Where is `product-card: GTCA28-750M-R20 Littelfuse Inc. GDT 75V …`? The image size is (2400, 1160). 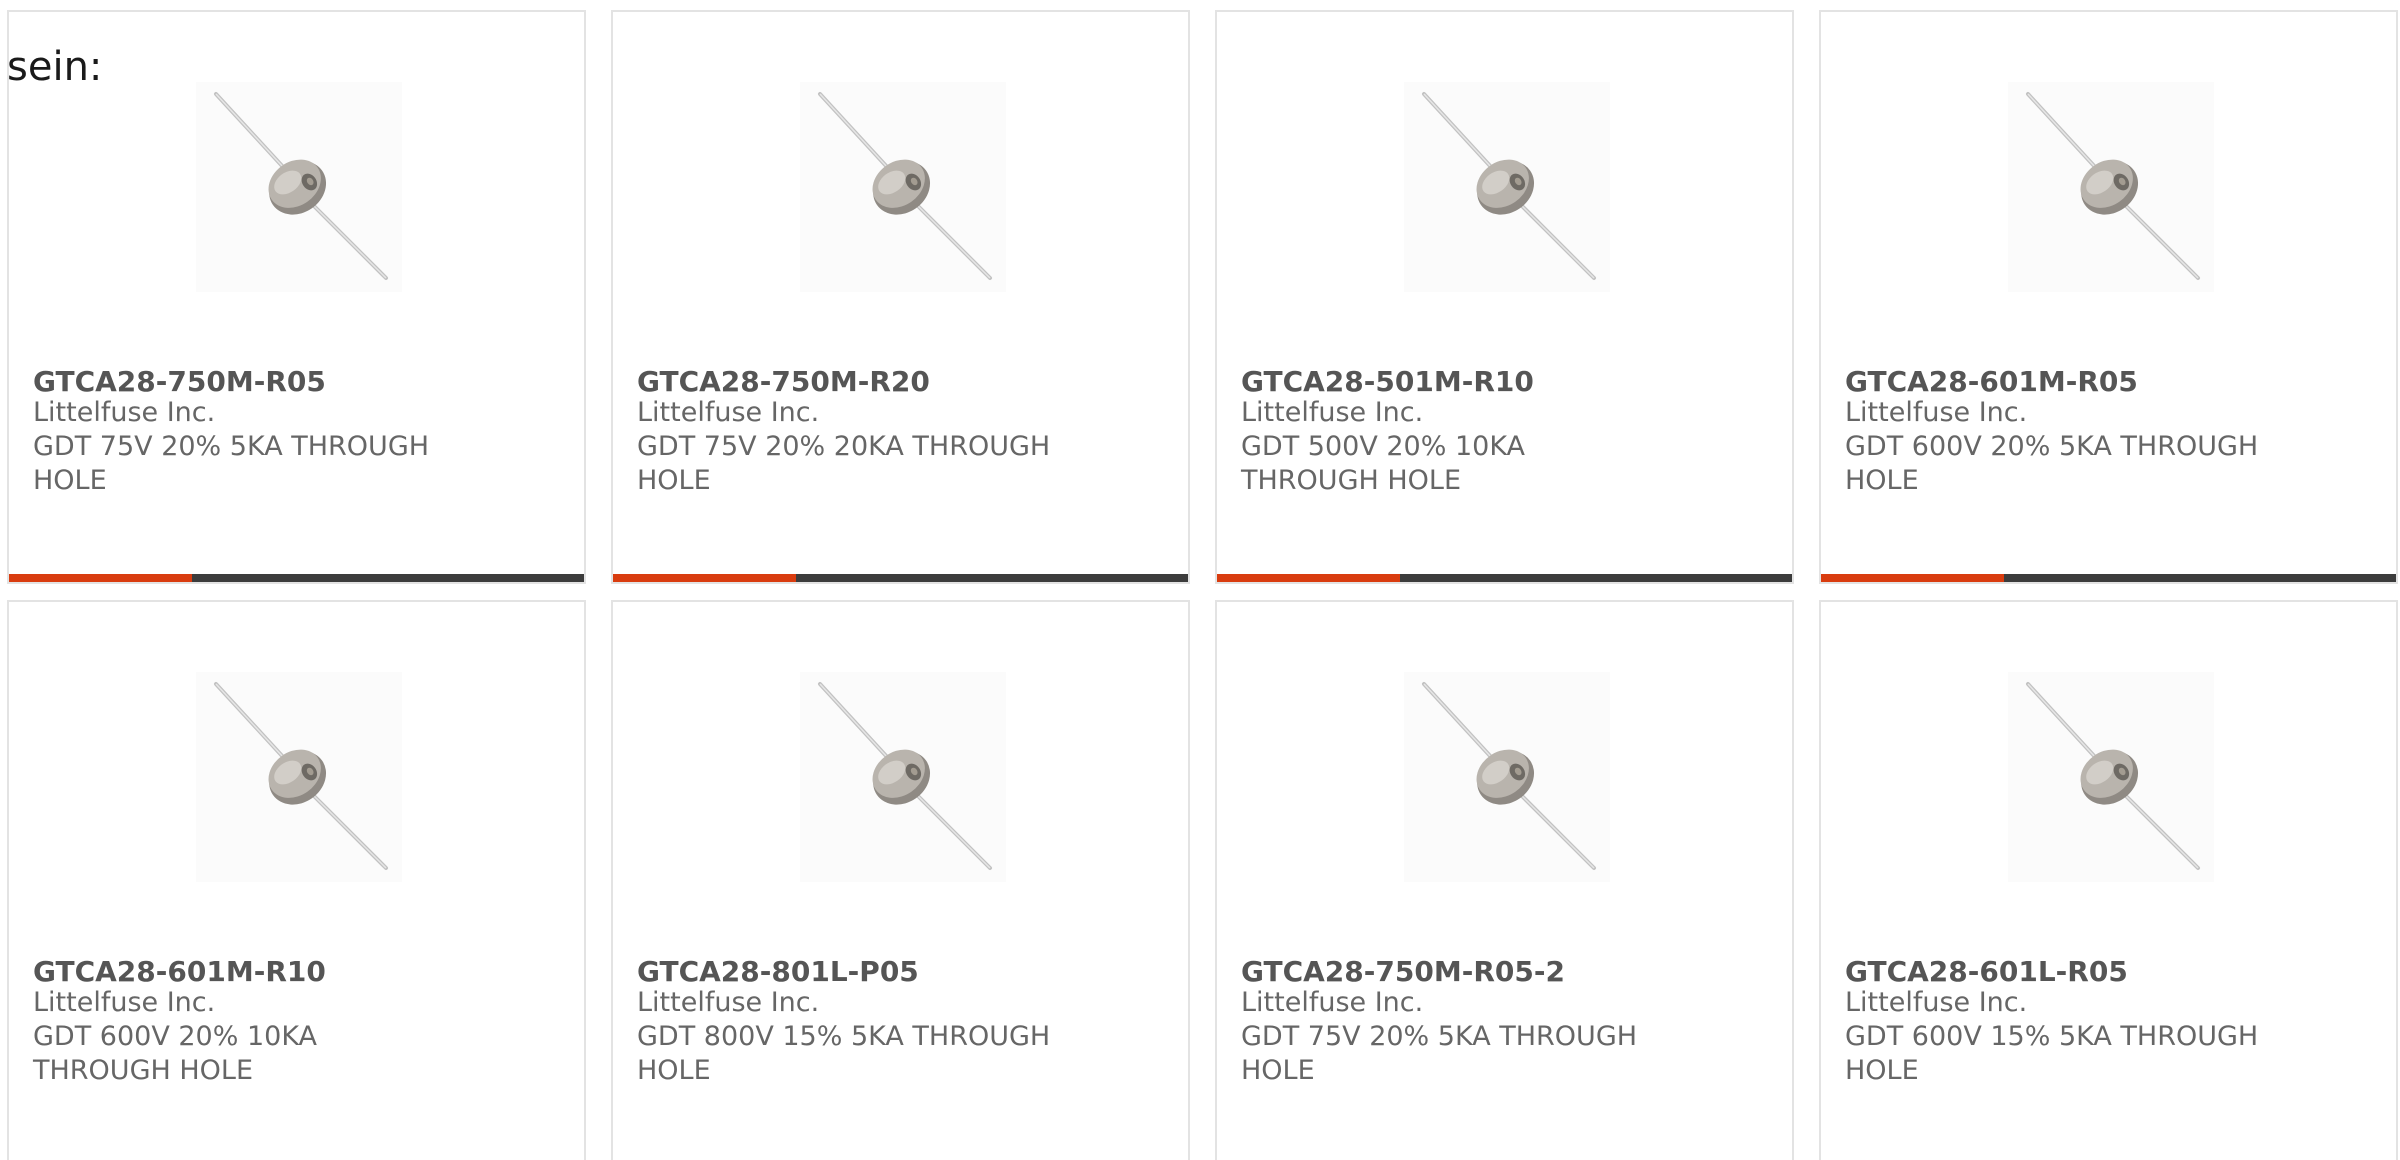
product-card: GTCA28-750M-R20 Littelfuse Inc. GDT 75V … is located at coordinates (900, 297).